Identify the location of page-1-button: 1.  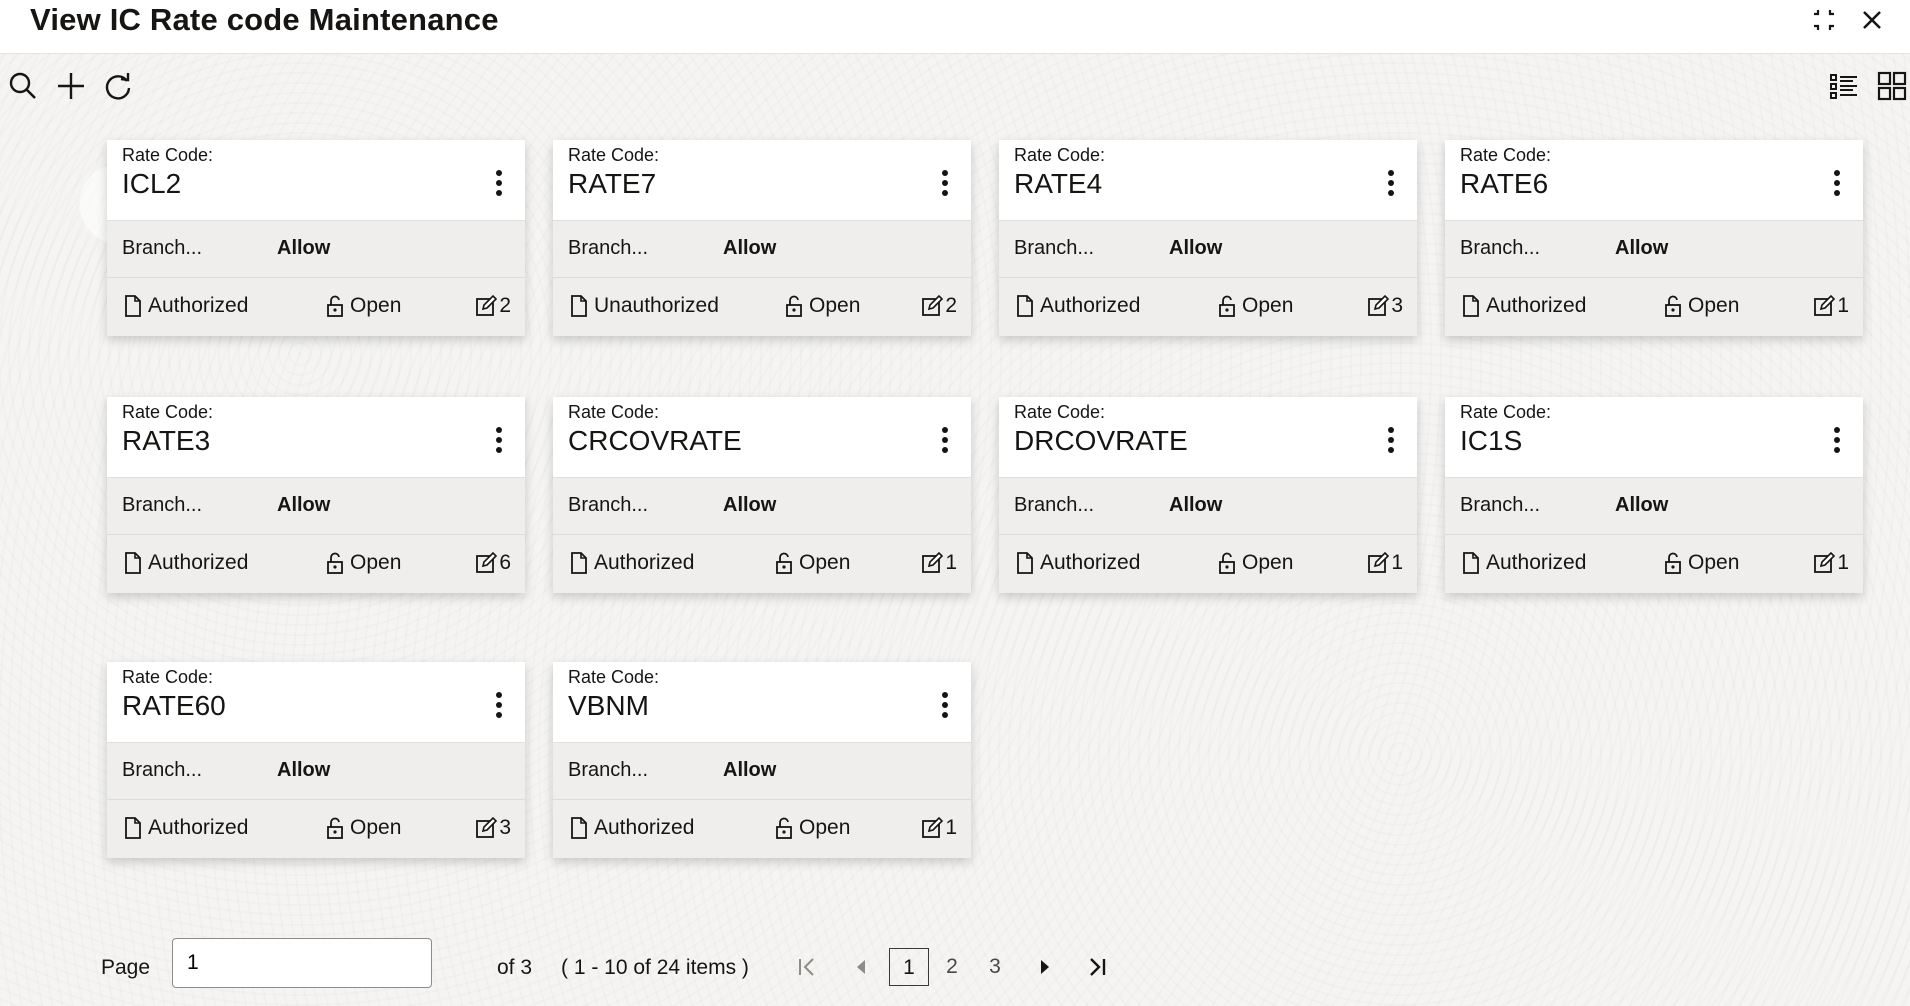
(909, 967).